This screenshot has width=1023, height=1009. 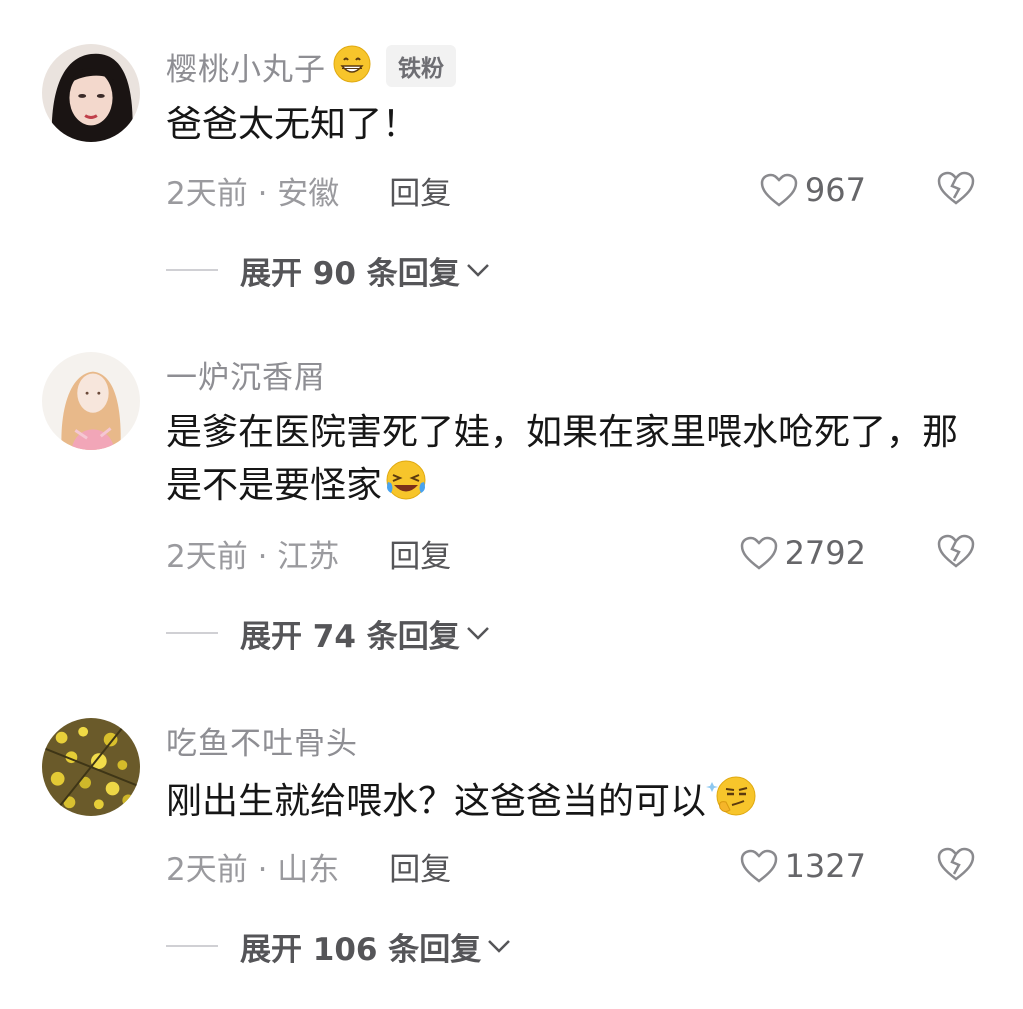 I want to click on username: 樱桃小丸子, so click(x=246, y=66).